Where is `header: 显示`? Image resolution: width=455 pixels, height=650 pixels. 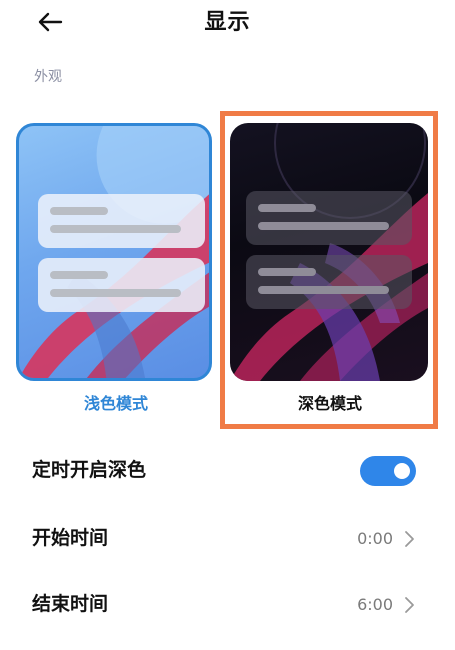 header: 显示 is located at coordinates (227, 24).